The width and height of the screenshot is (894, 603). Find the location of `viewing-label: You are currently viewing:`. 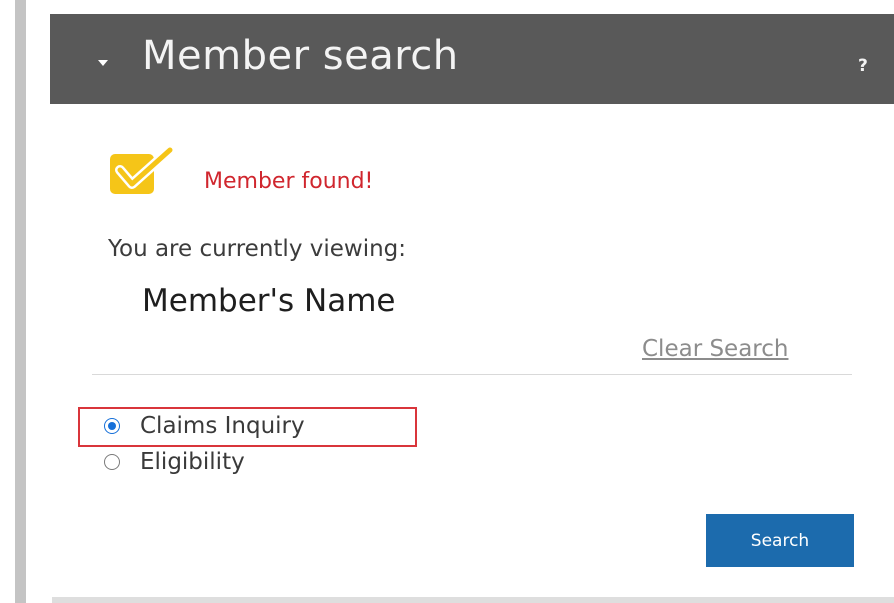

viewing-label: You are currently viewing: is located at coordinates (257, 249).